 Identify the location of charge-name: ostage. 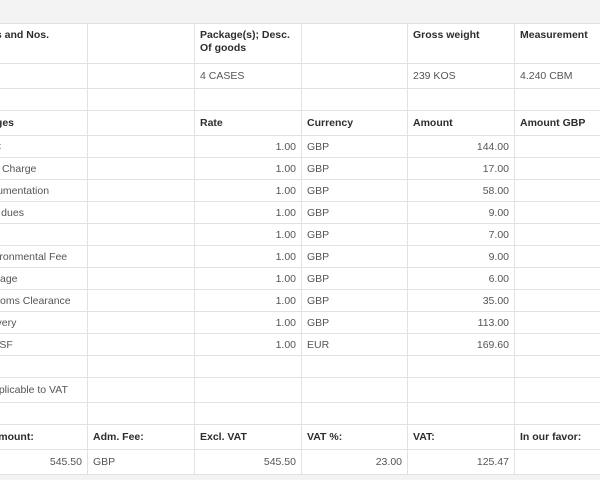
(44, 278).